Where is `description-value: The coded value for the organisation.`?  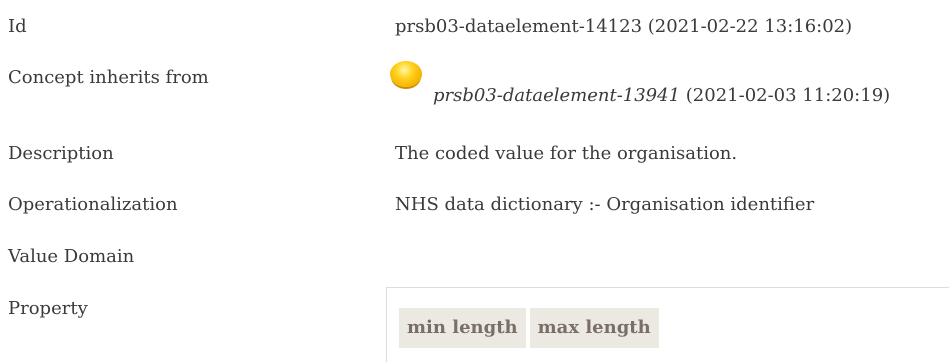 description-value: The coded value for the organisation. is located at coordinates (566, 153).